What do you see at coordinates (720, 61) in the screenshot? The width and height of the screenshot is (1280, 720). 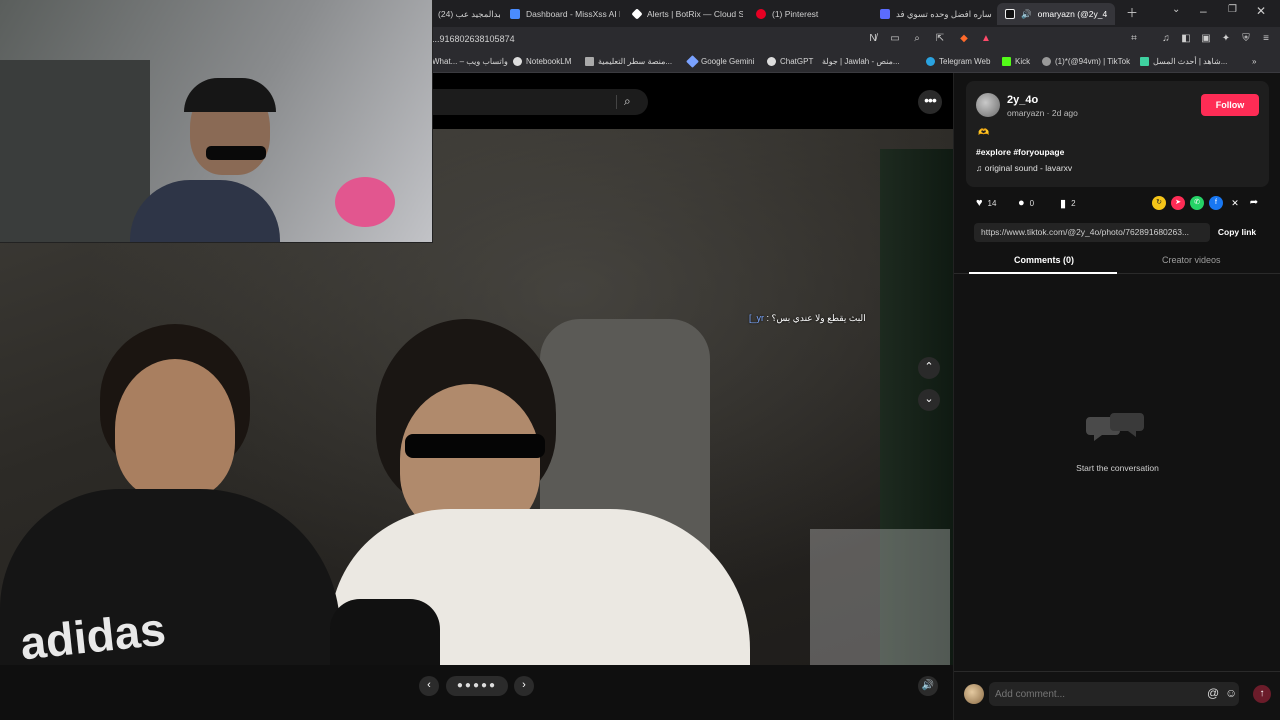 I see `bookmark-item: Google Gemini` at bounding box center [720, 61].